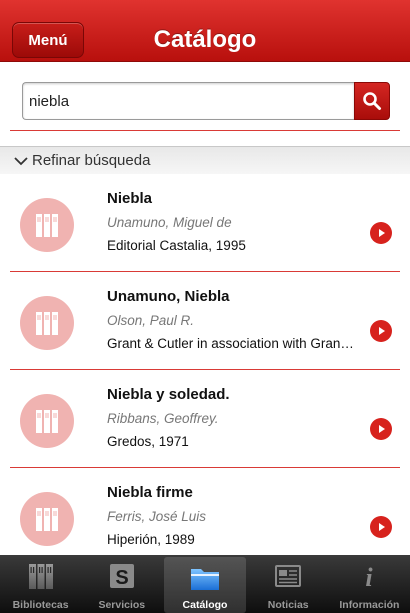  I want to click on news-icon, so click(288, 576).